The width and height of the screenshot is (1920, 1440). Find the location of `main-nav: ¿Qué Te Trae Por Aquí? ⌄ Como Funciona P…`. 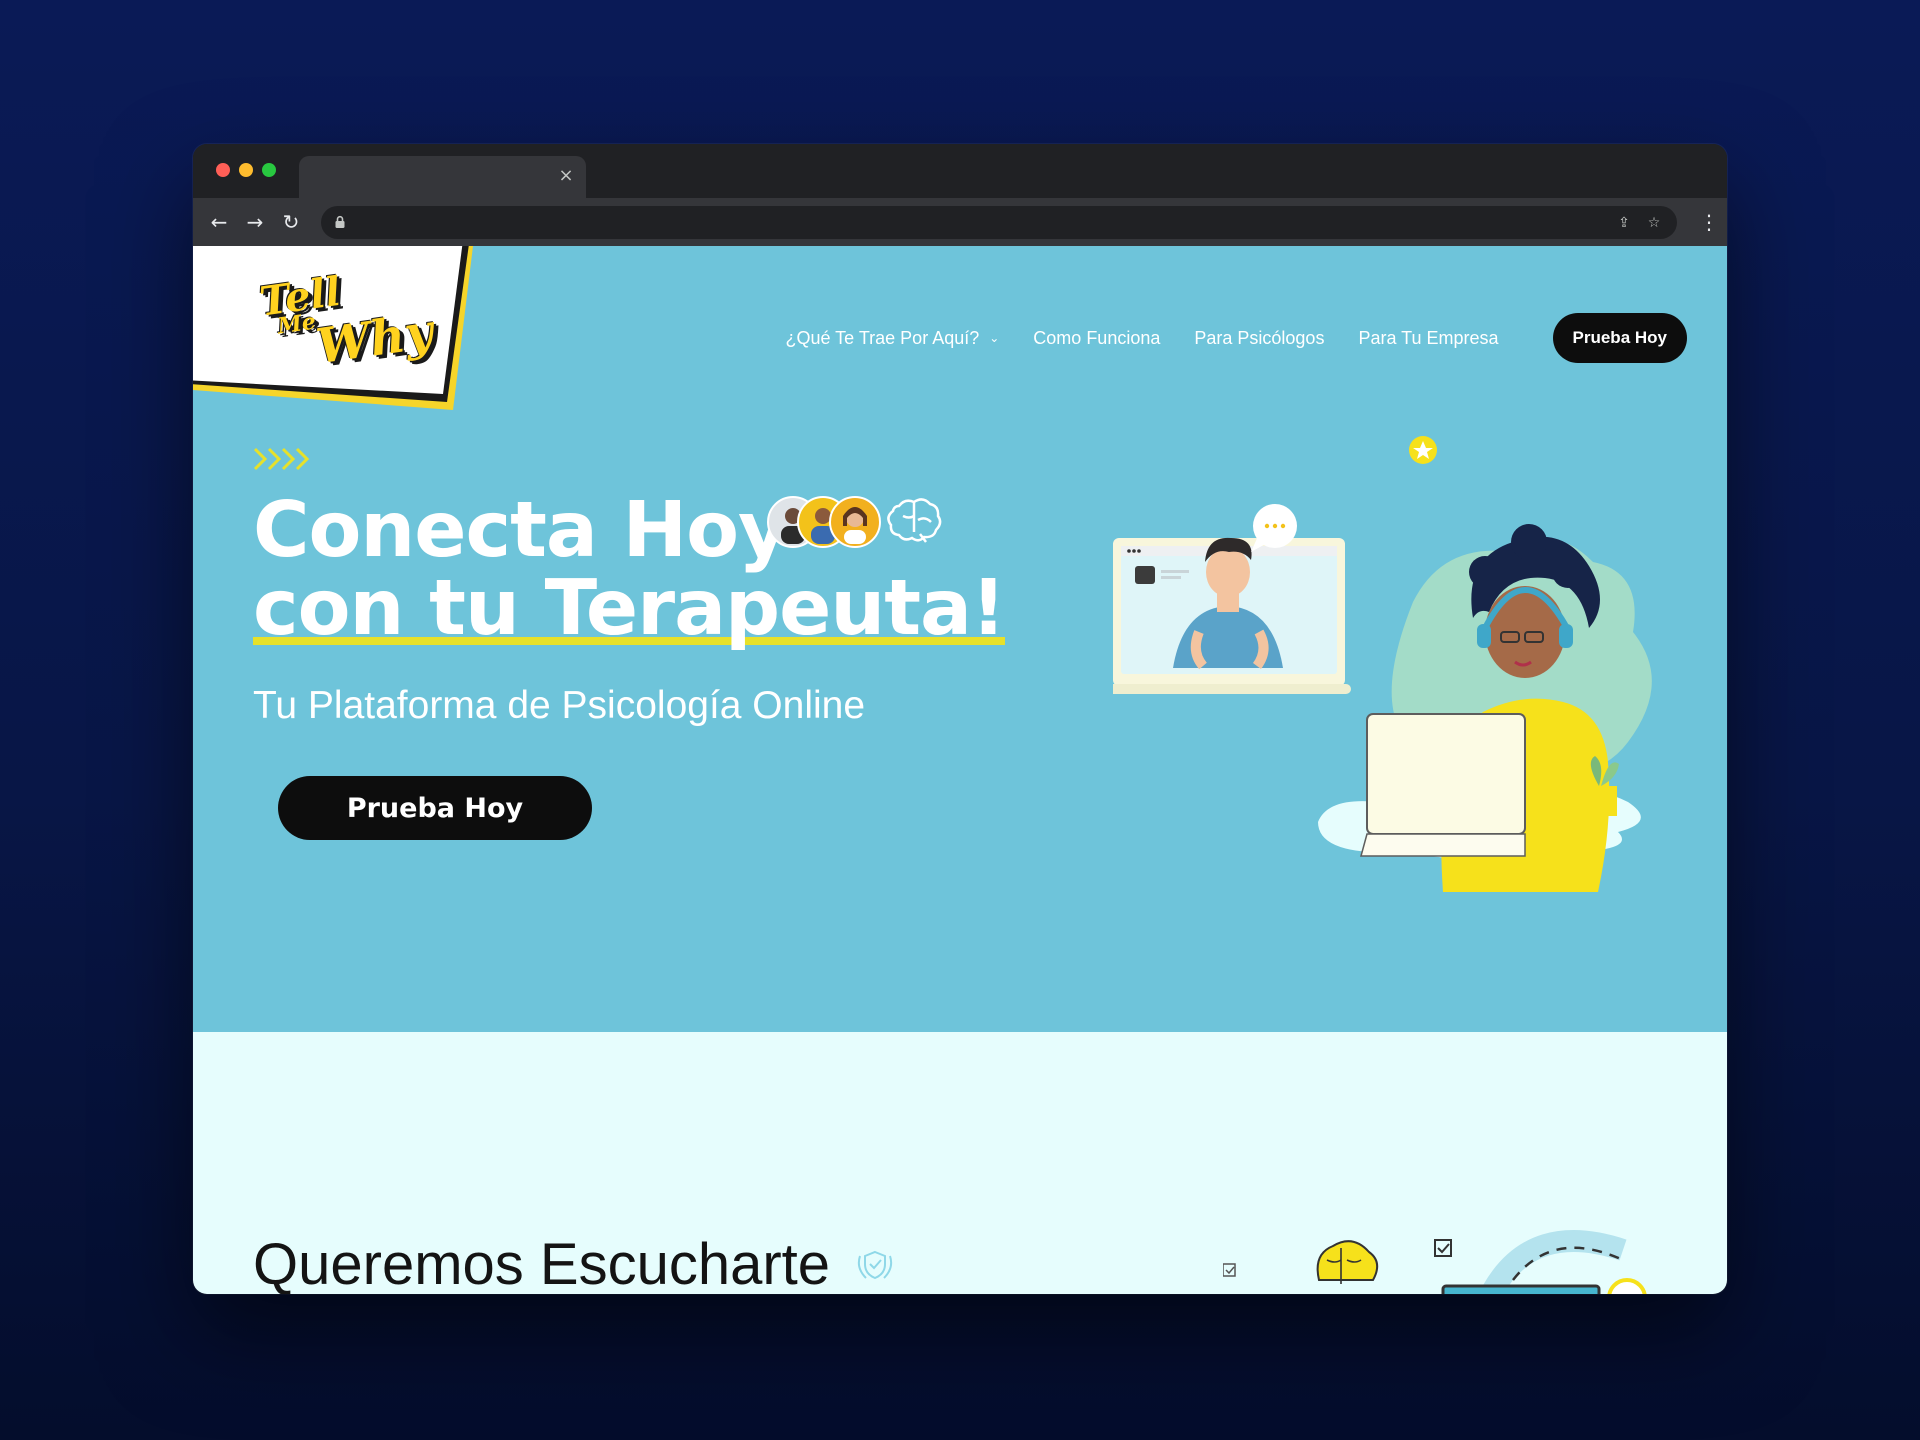

main-nav: ¿Qué Te Trae Por Aquí? ⌄ Como Funciona P… is located at coordinates (1236, 338).